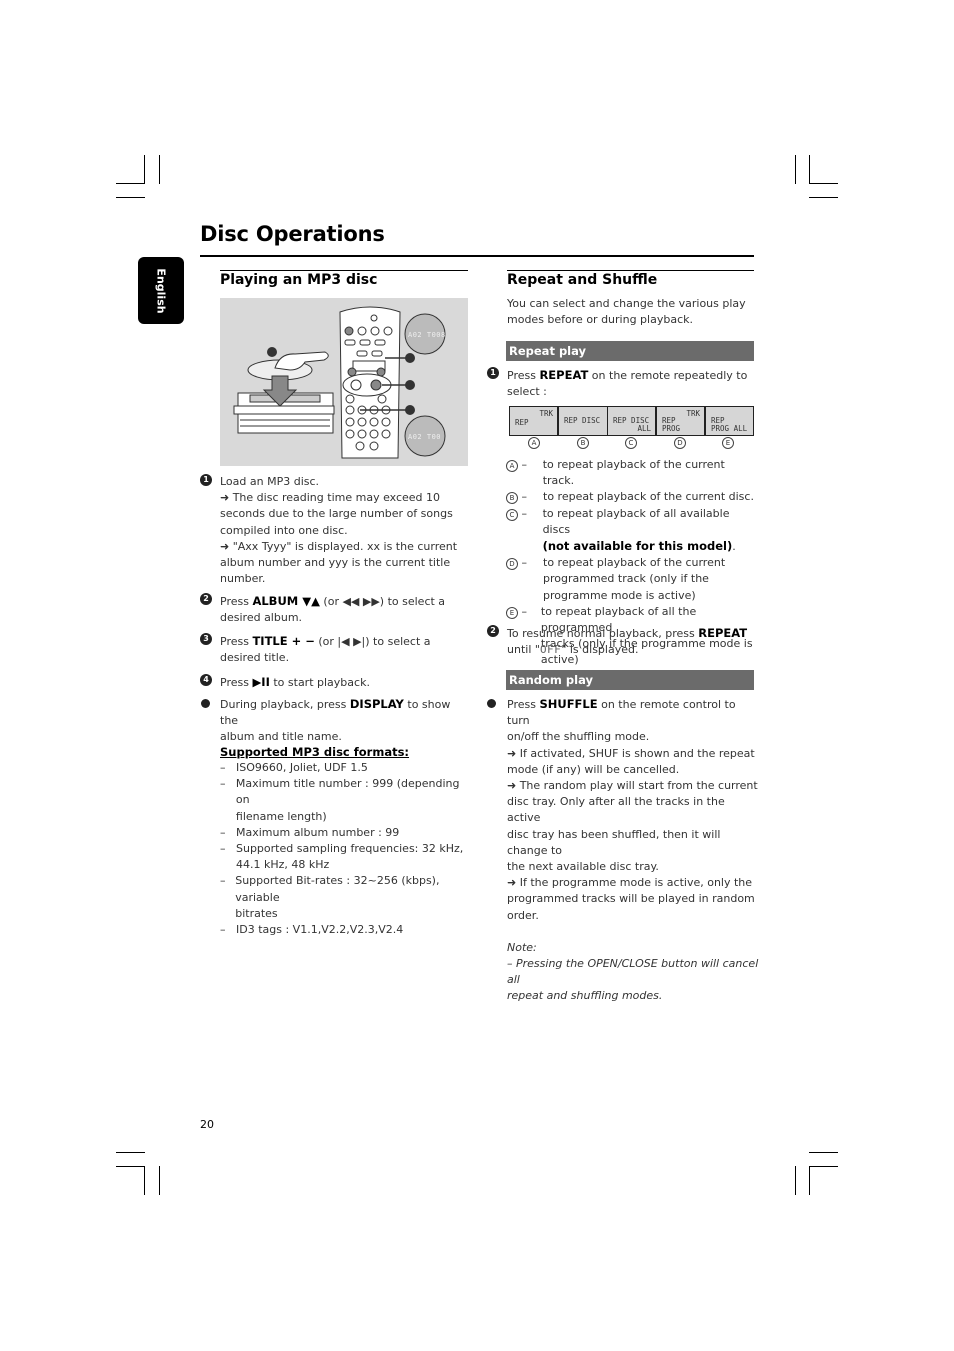 Image resolution: width=954 pixels, height=1351 pixels. What do you see at coordinates (319, 682) in the screenshot?
I see `step-4-post: to start playback.` at bounding box center [319, 682].